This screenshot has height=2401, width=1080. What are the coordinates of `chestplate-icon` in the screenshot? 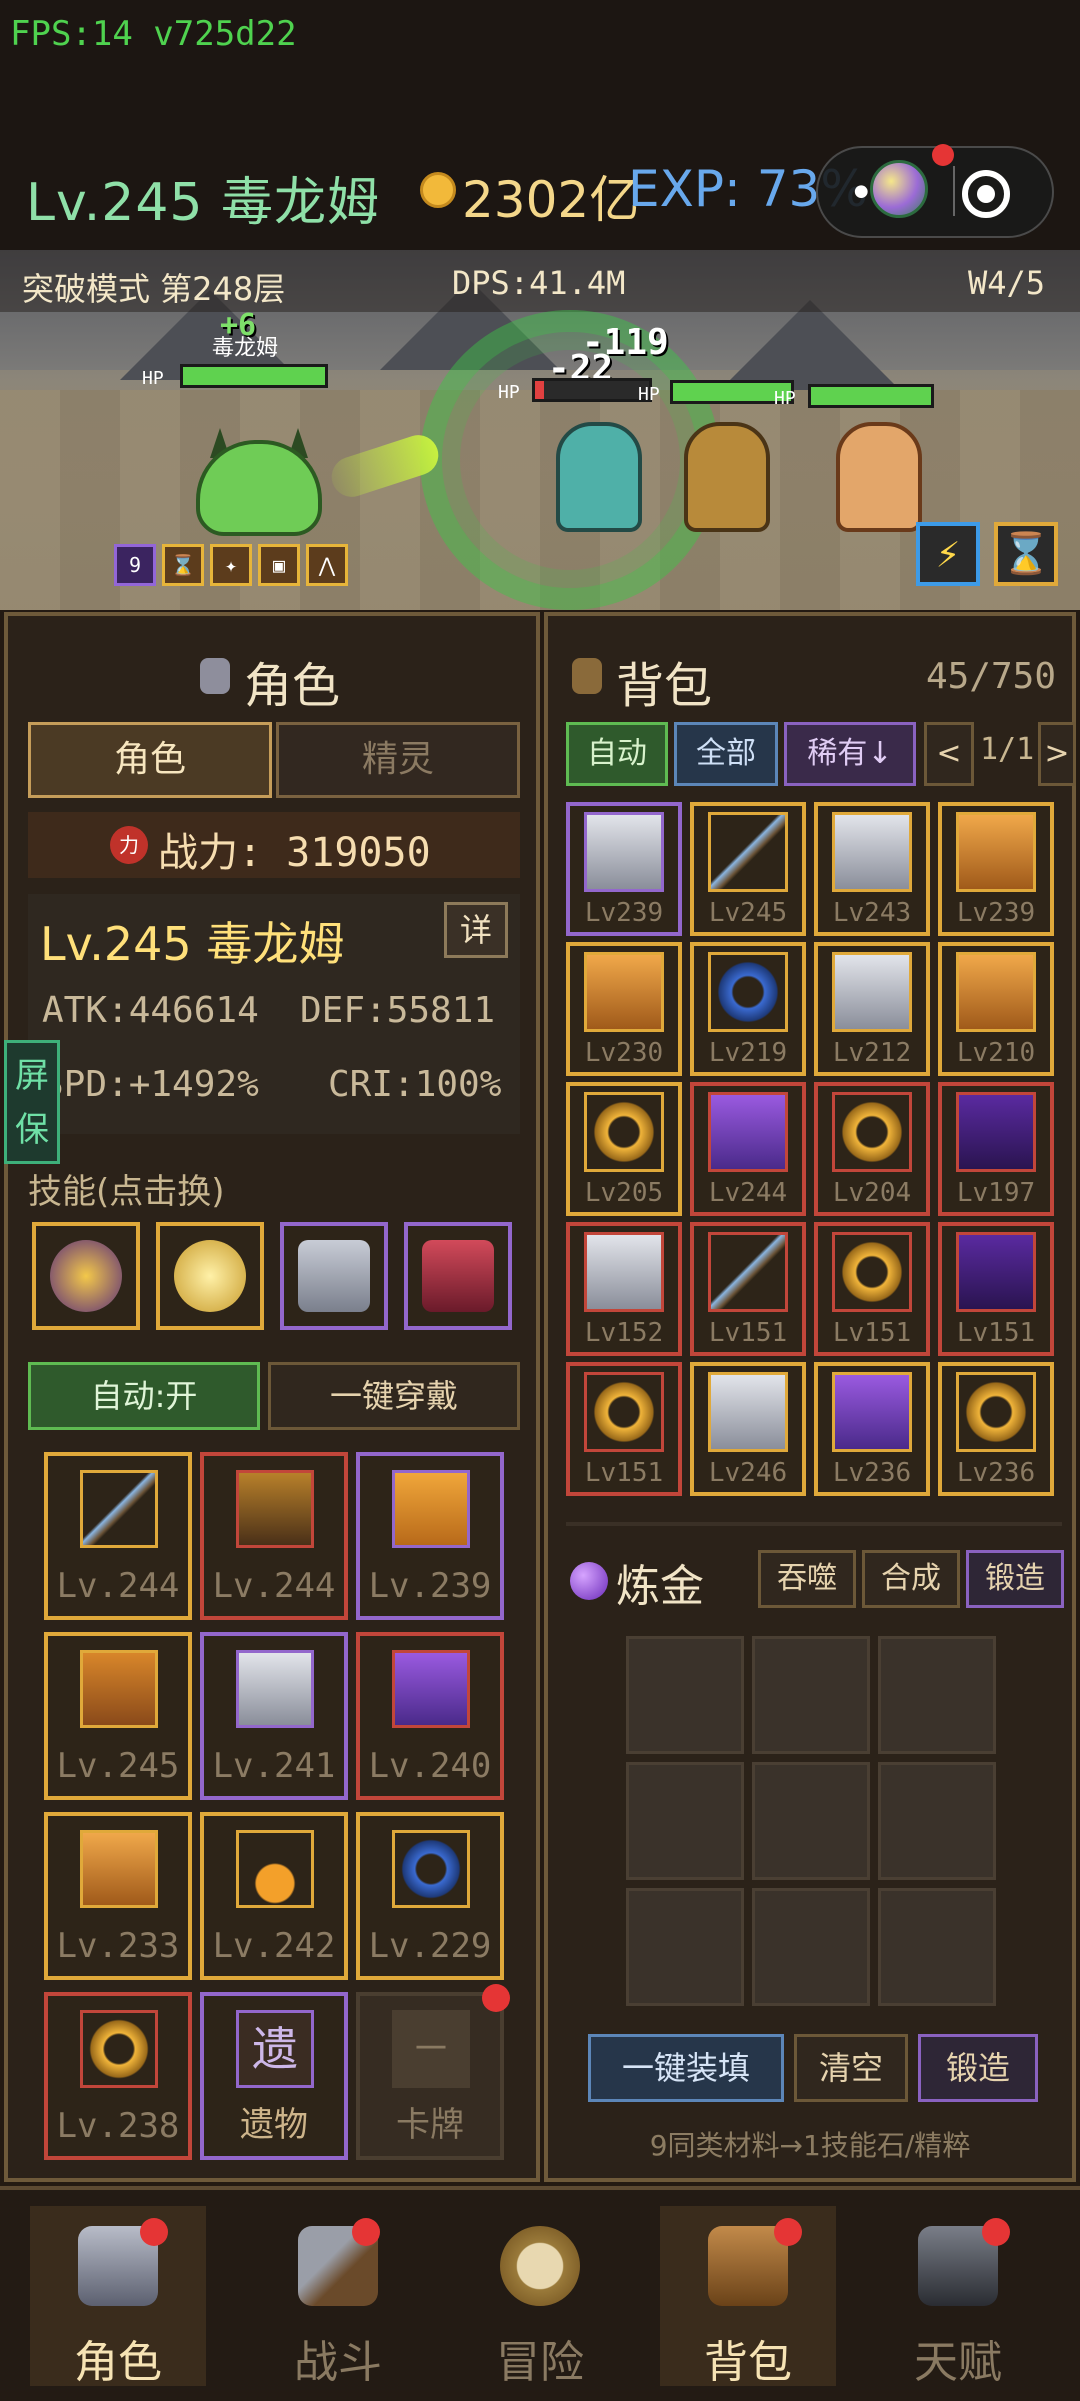 It's located at (431, 1509).